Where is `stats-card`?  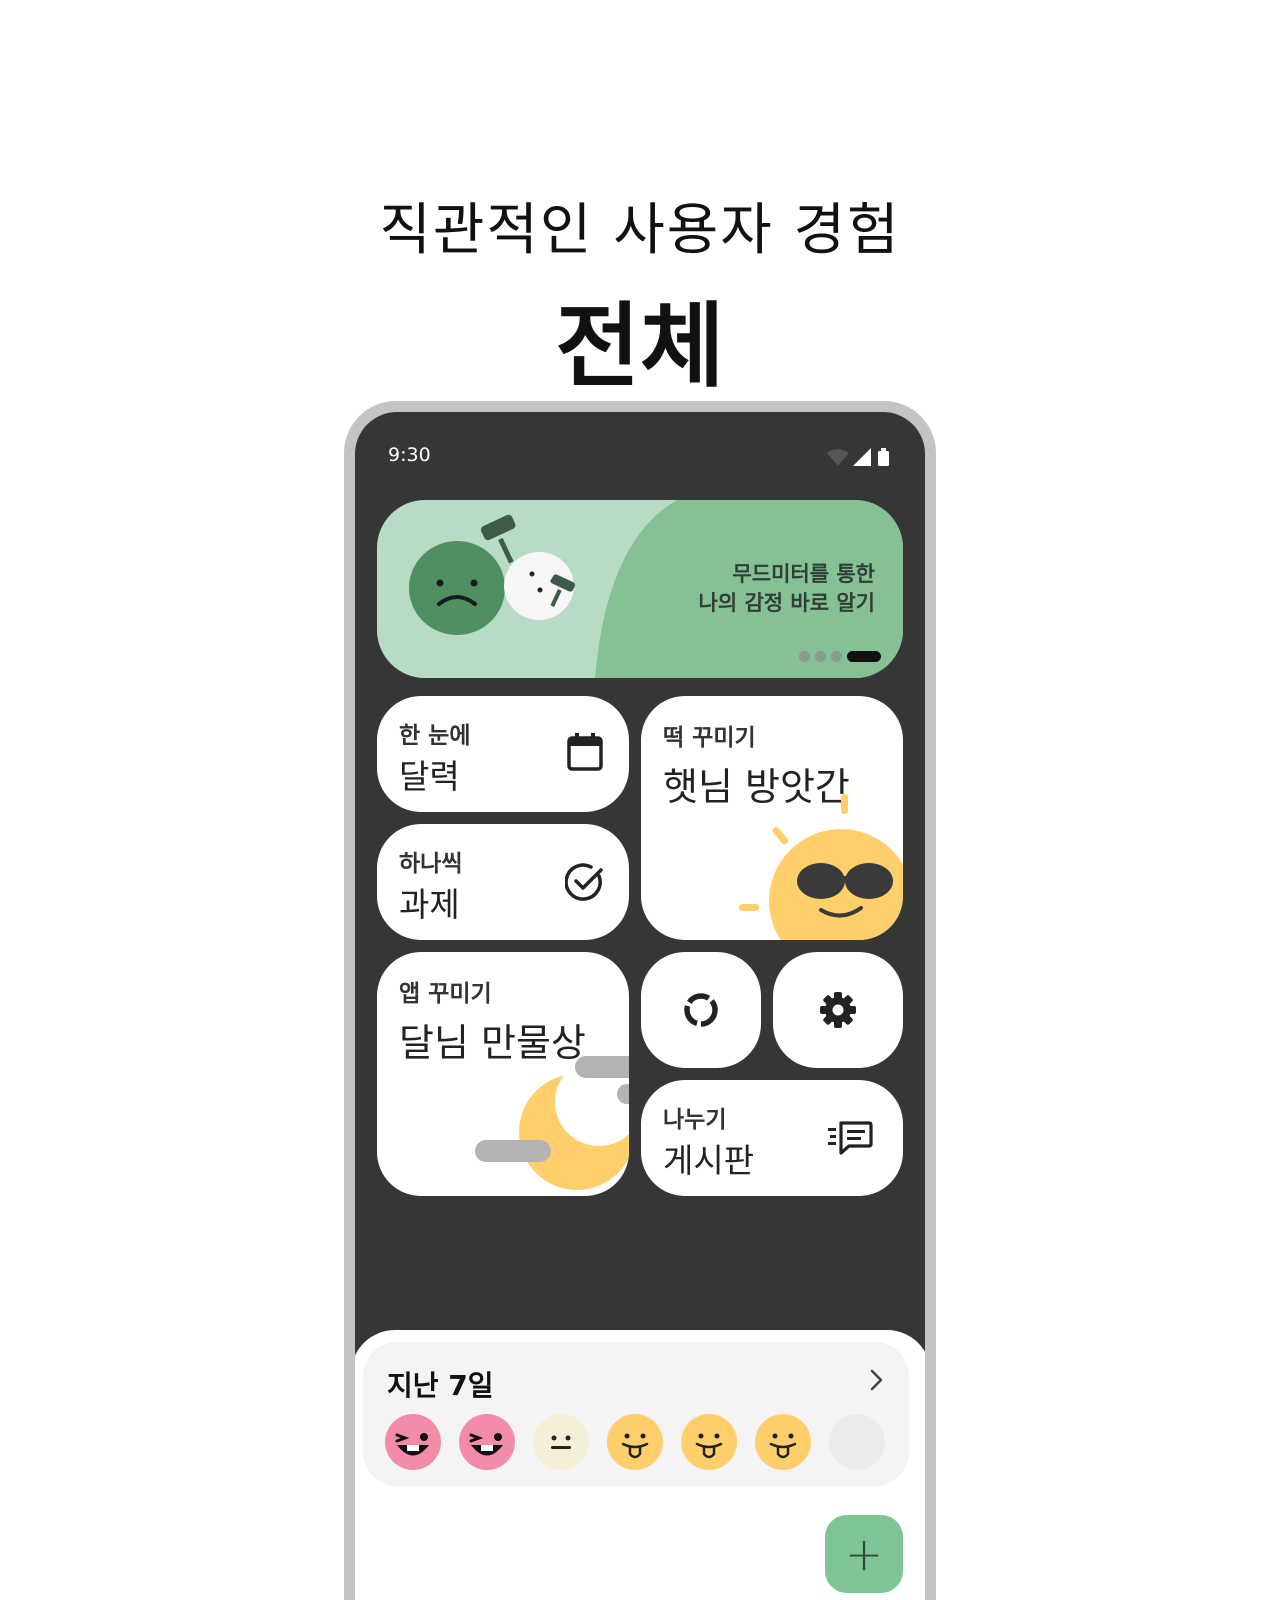
stats-card is located at coordinates (701, 1010).